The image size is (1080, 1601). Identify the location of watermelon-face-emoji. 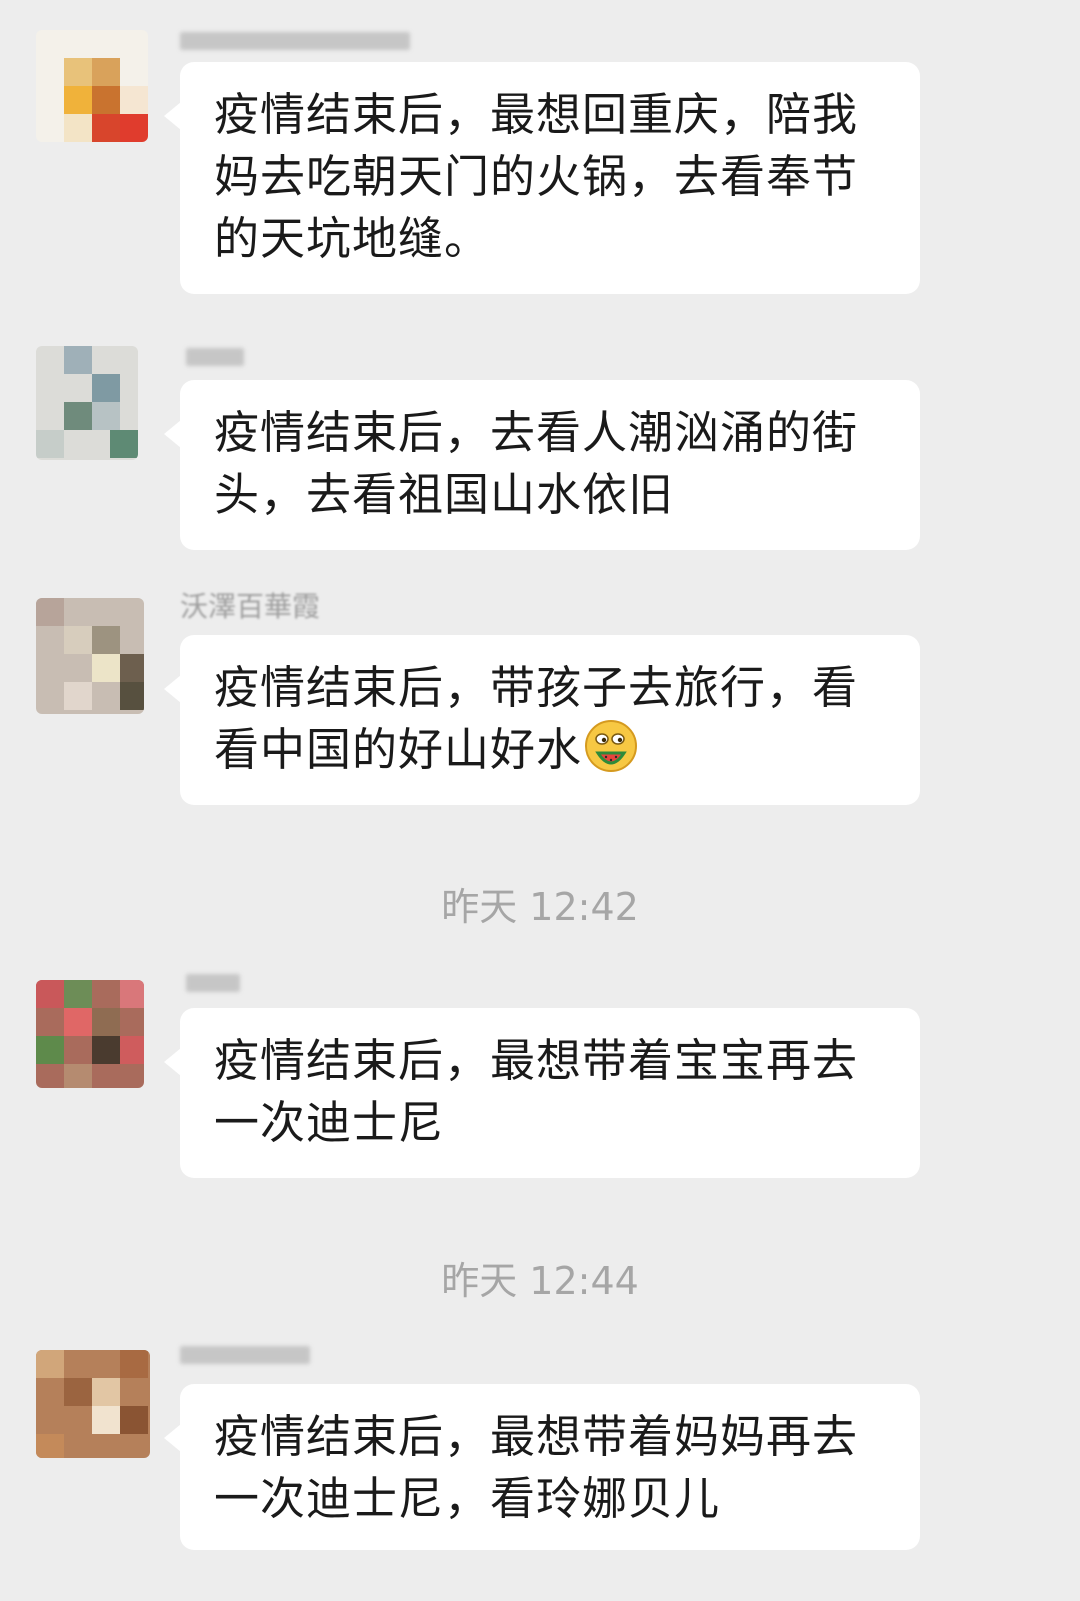
(611, 746).